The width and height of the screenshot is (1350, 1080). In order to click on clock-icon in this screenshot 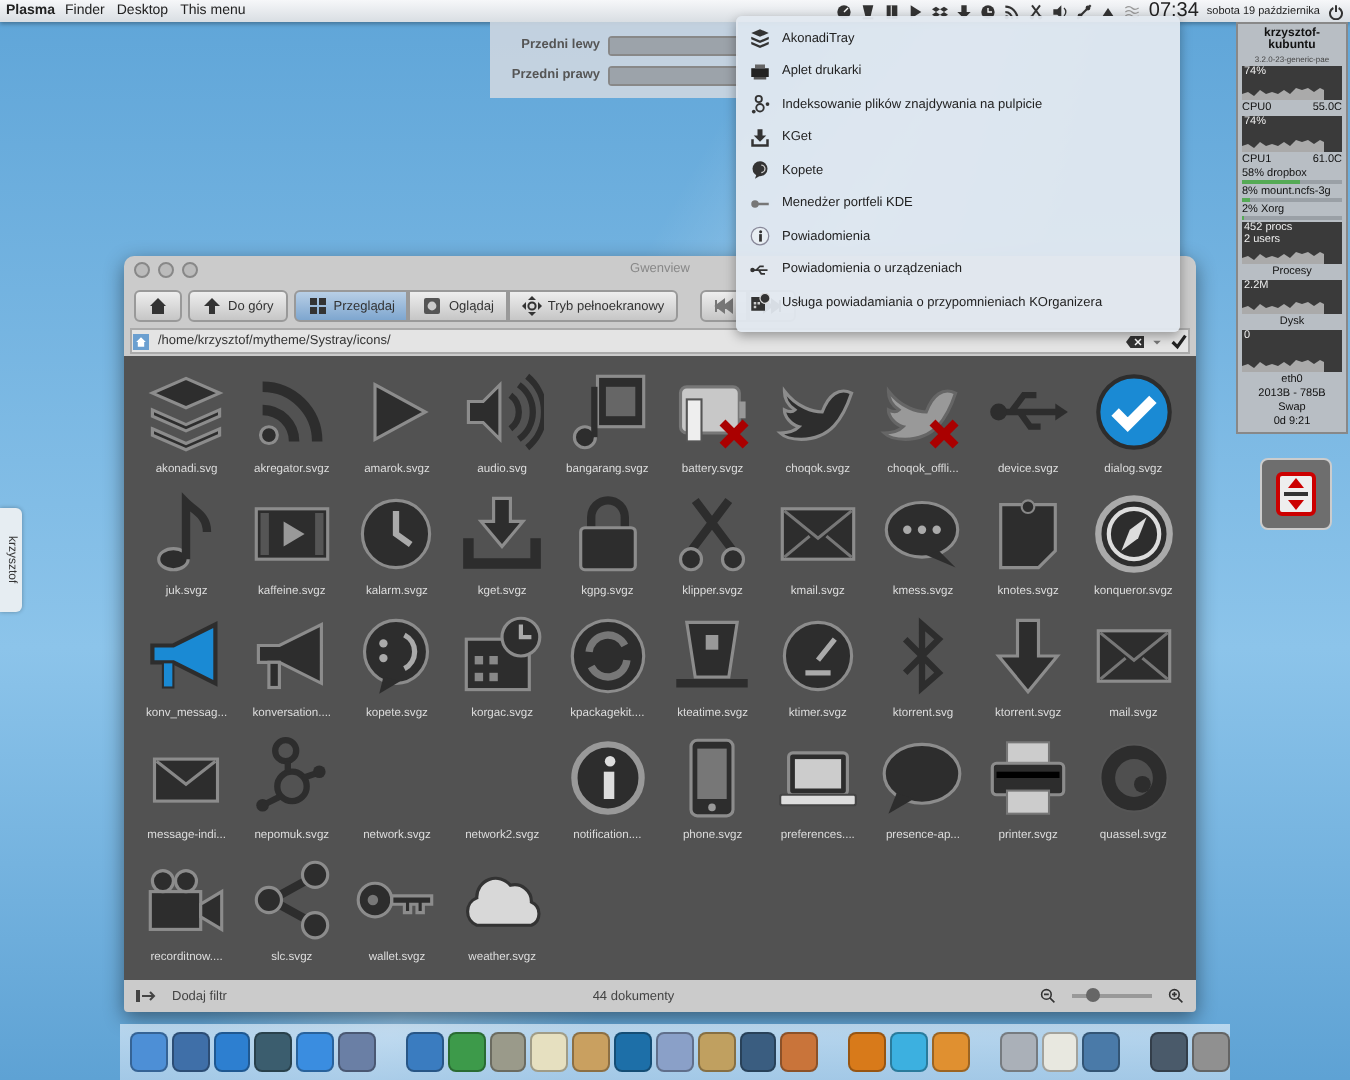, I will do `click(988, 11)`.